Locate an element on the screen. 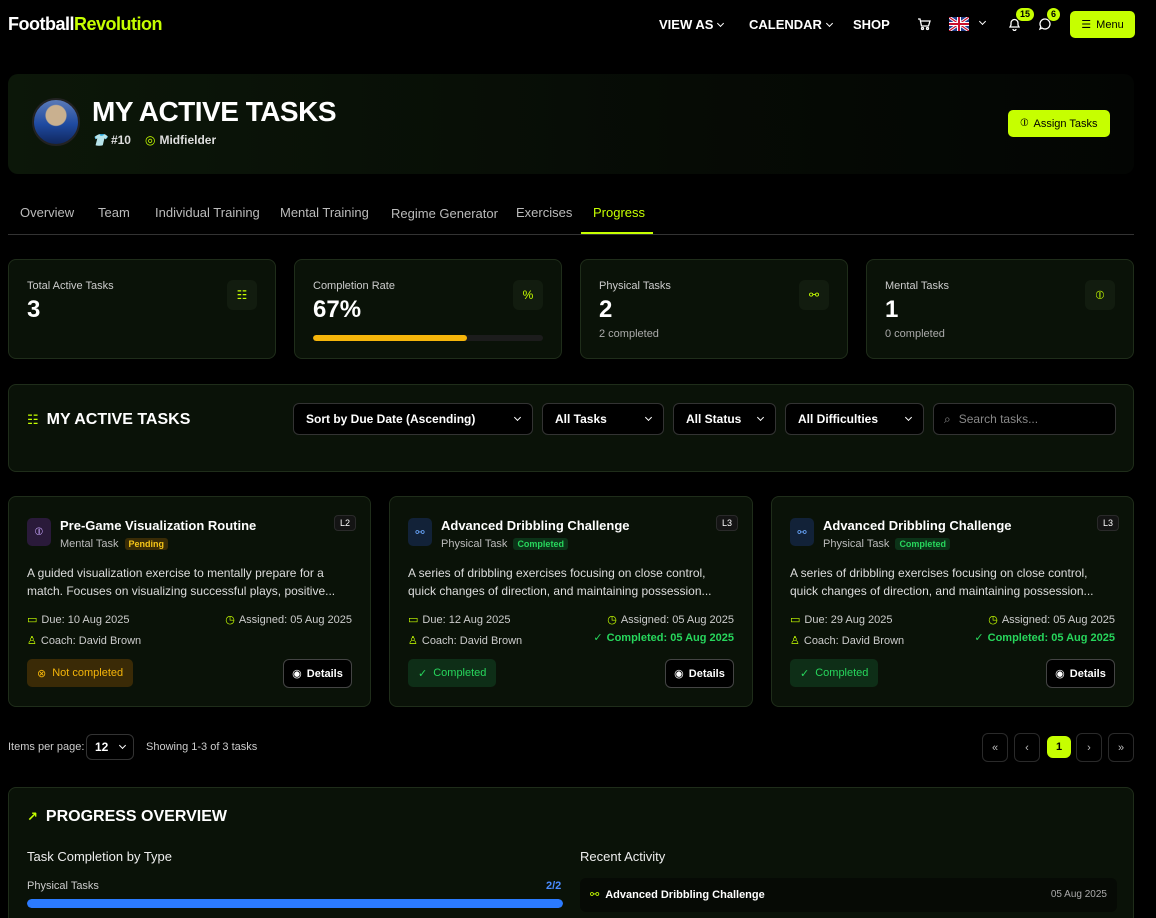  brand-logo: FootballRevolution is located at coordinates (85, 24).